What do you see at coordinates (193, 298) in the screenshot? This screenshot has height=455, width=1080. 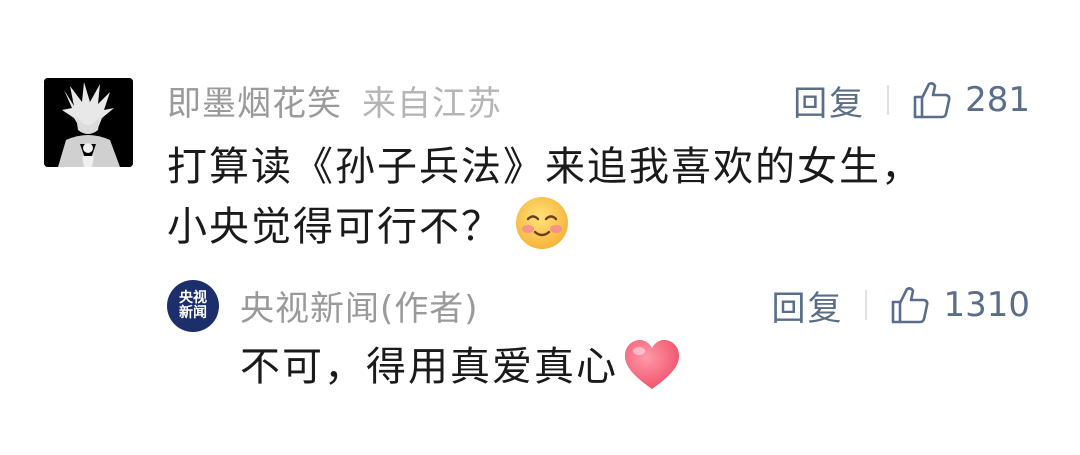 I see `avatar-text-top: 央视` at bounding box center [193, 298].